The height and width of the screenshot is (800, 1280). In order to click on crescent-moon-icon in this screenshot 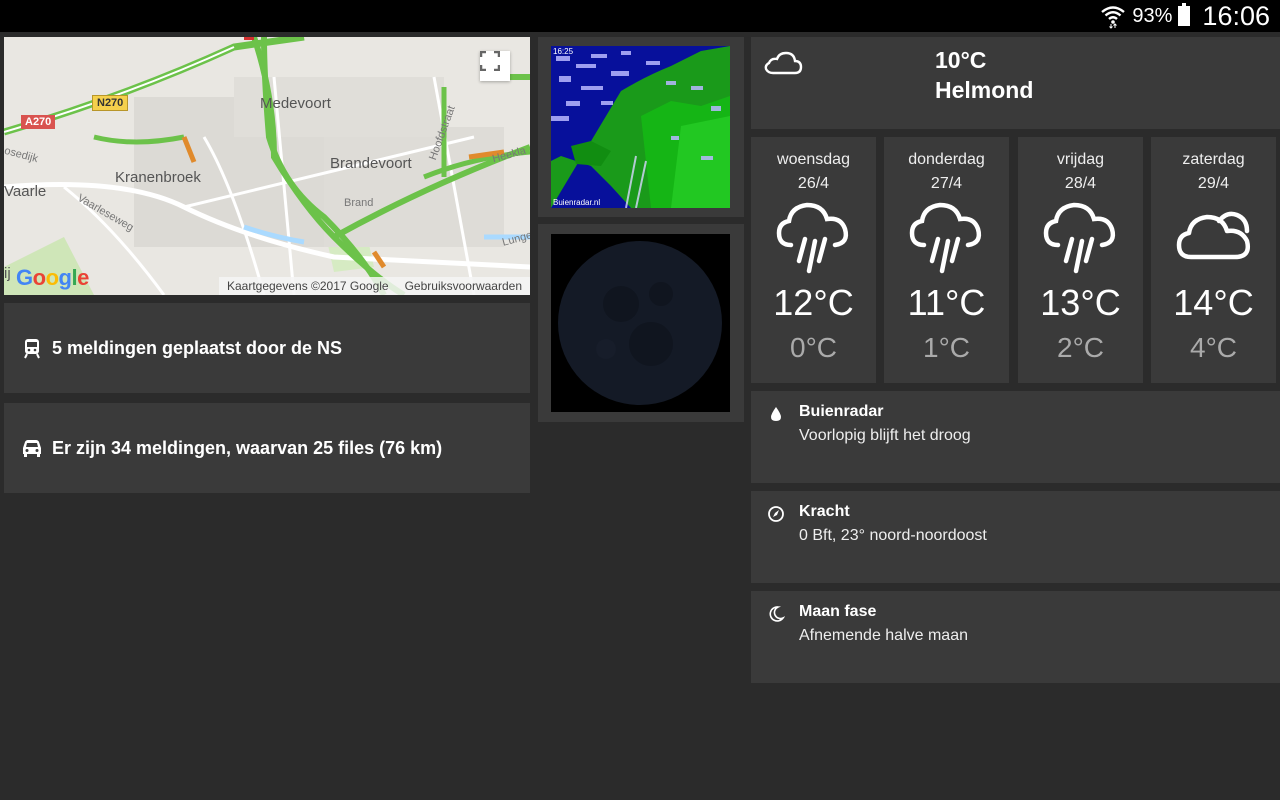, I will do `click(777, 614)`.